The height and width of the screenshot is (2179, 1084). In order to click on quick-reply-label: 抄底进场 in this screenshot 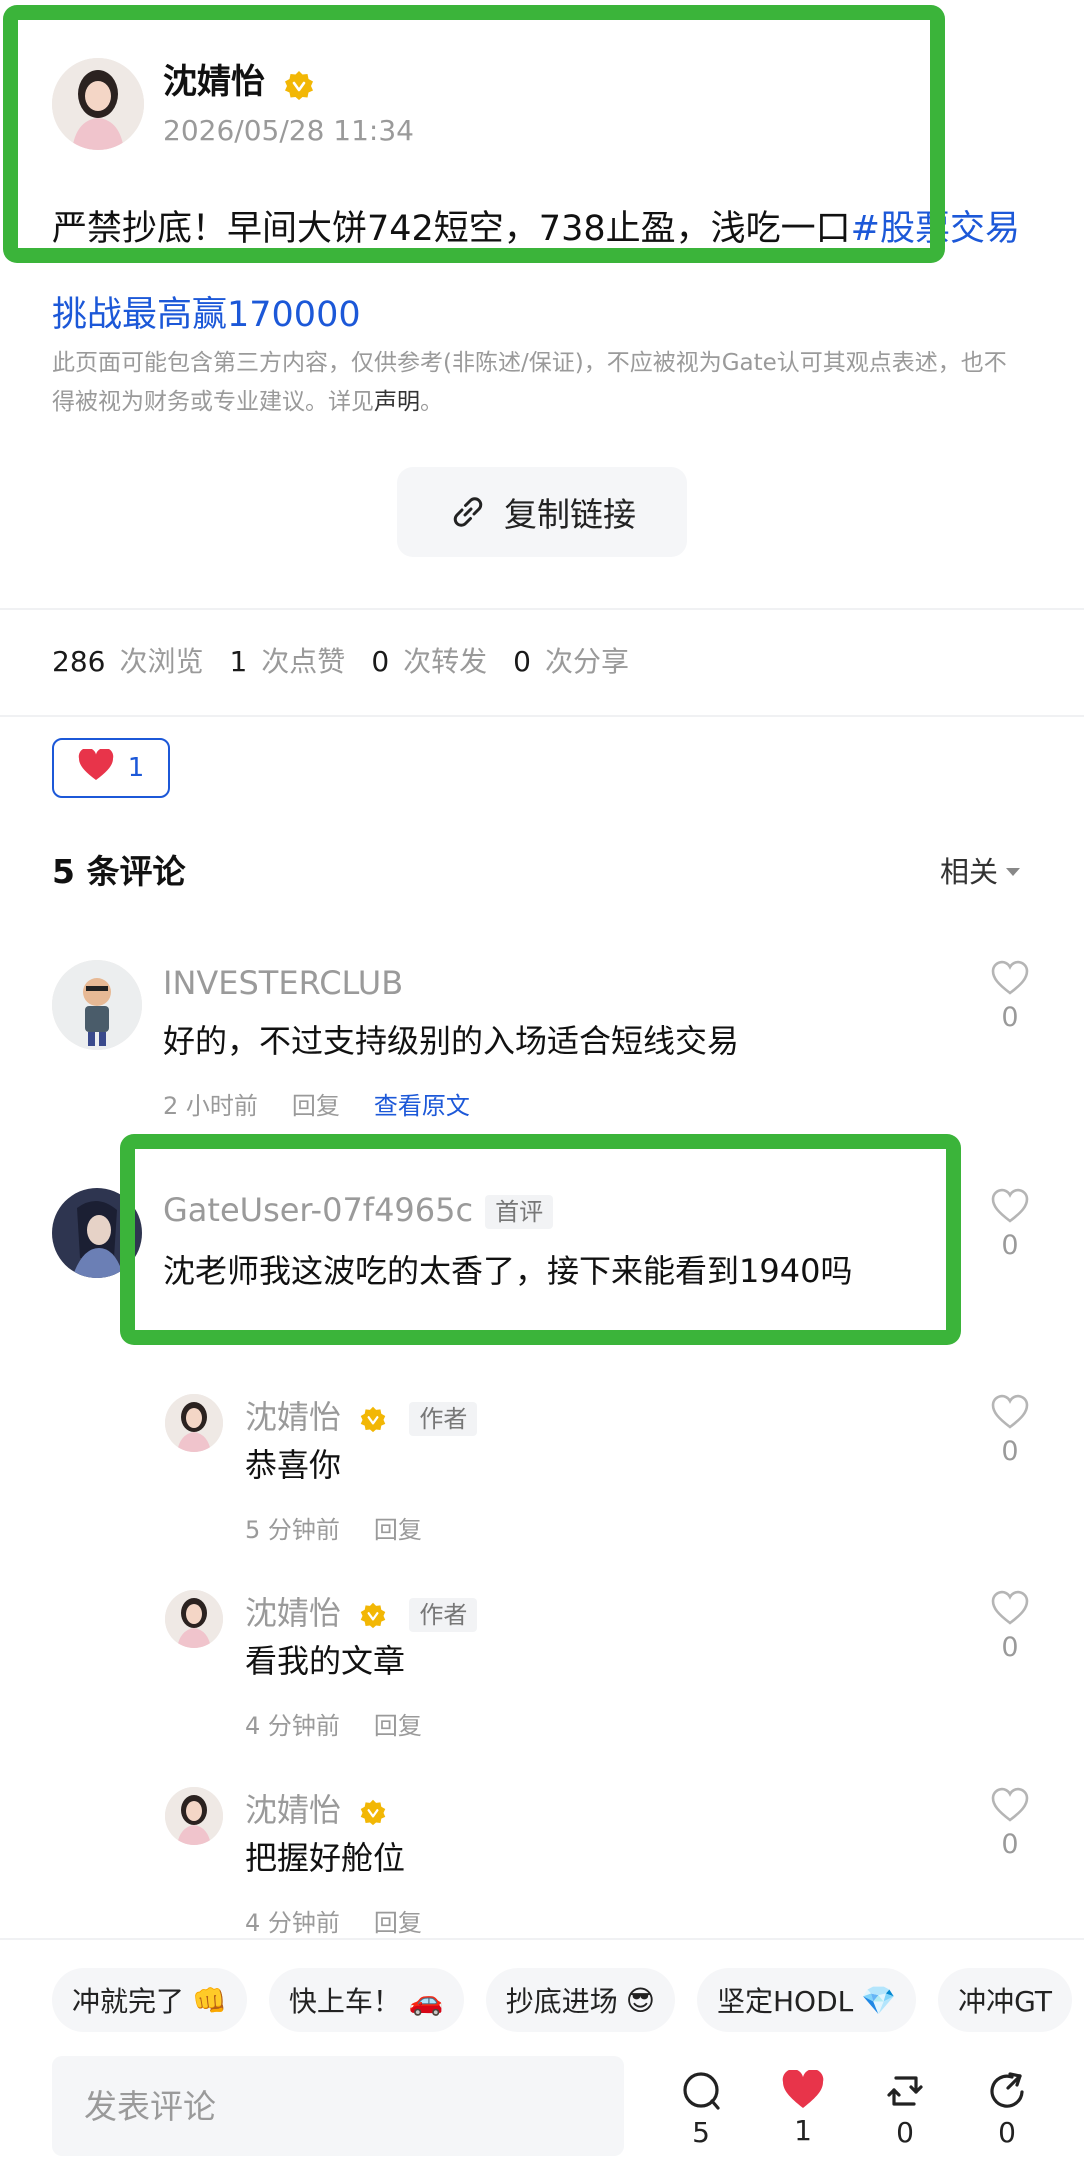, I will do `click(561, 2001)`.